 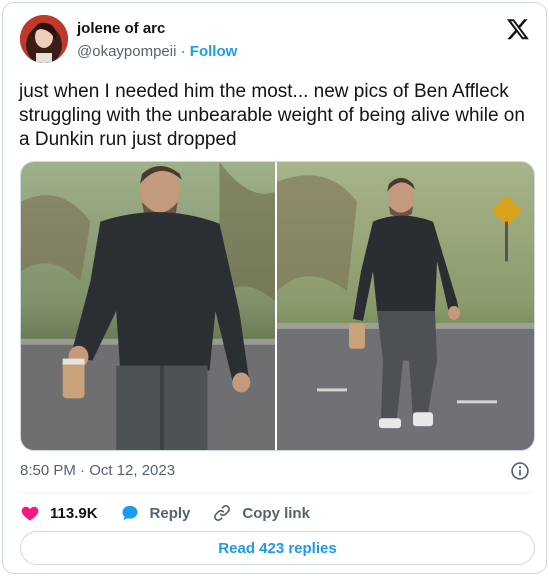 What do you see at coordinates (274, 492) in the screenshot?
I see `divider` at bounding box center [274, 492].